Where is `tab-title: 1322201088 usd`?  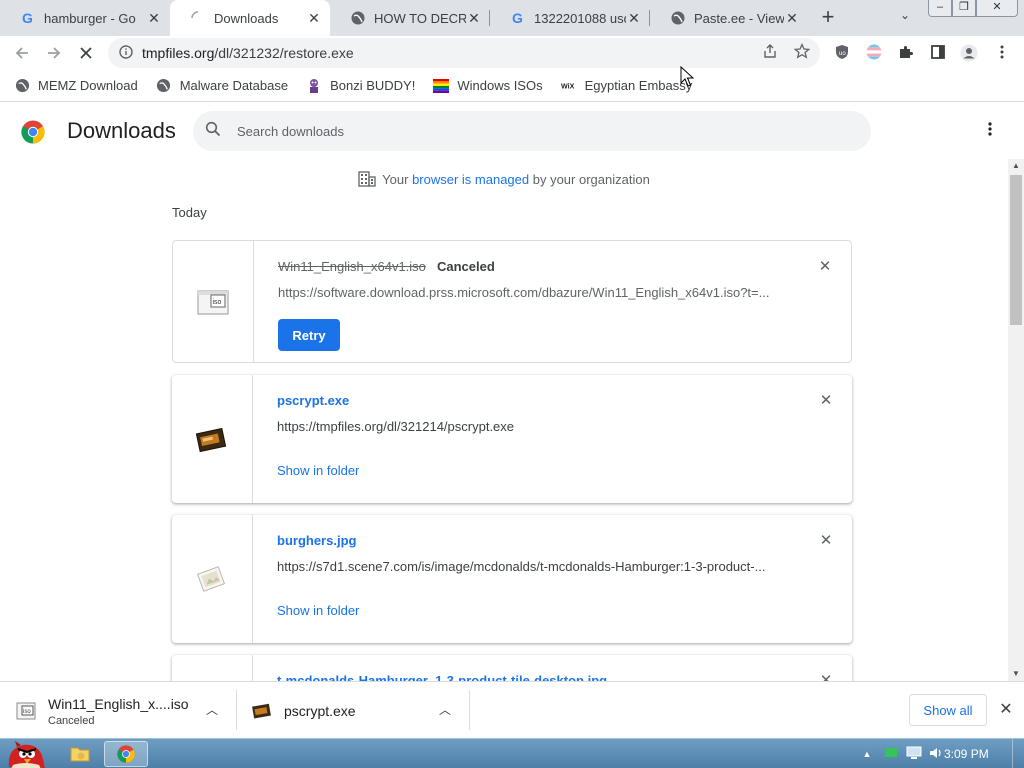 tab-title: 1322201088 usd is located at coordinates (580, 18).